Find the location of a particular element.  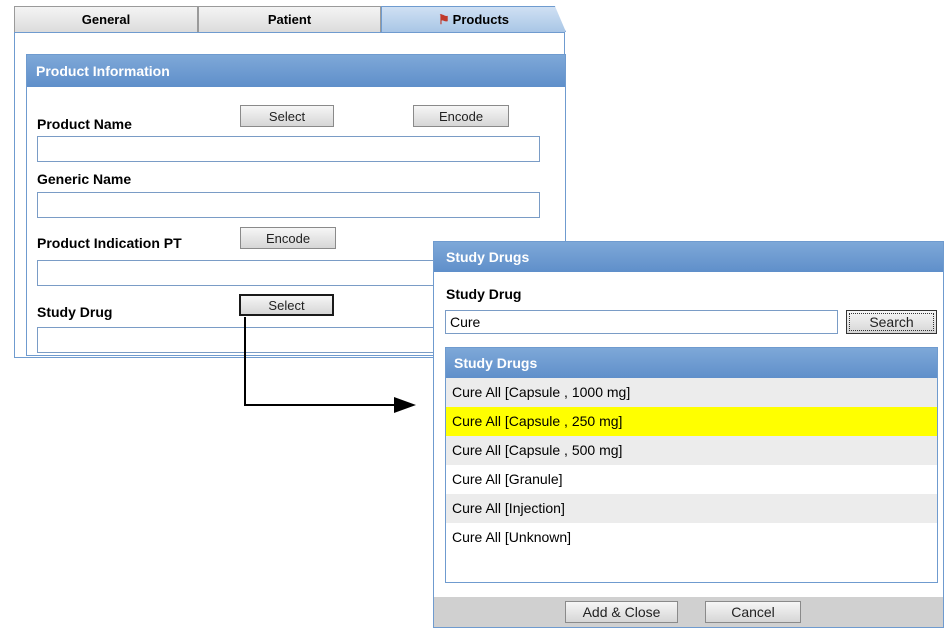

product-name-select-button: Select is located at coordinates (287, 116).